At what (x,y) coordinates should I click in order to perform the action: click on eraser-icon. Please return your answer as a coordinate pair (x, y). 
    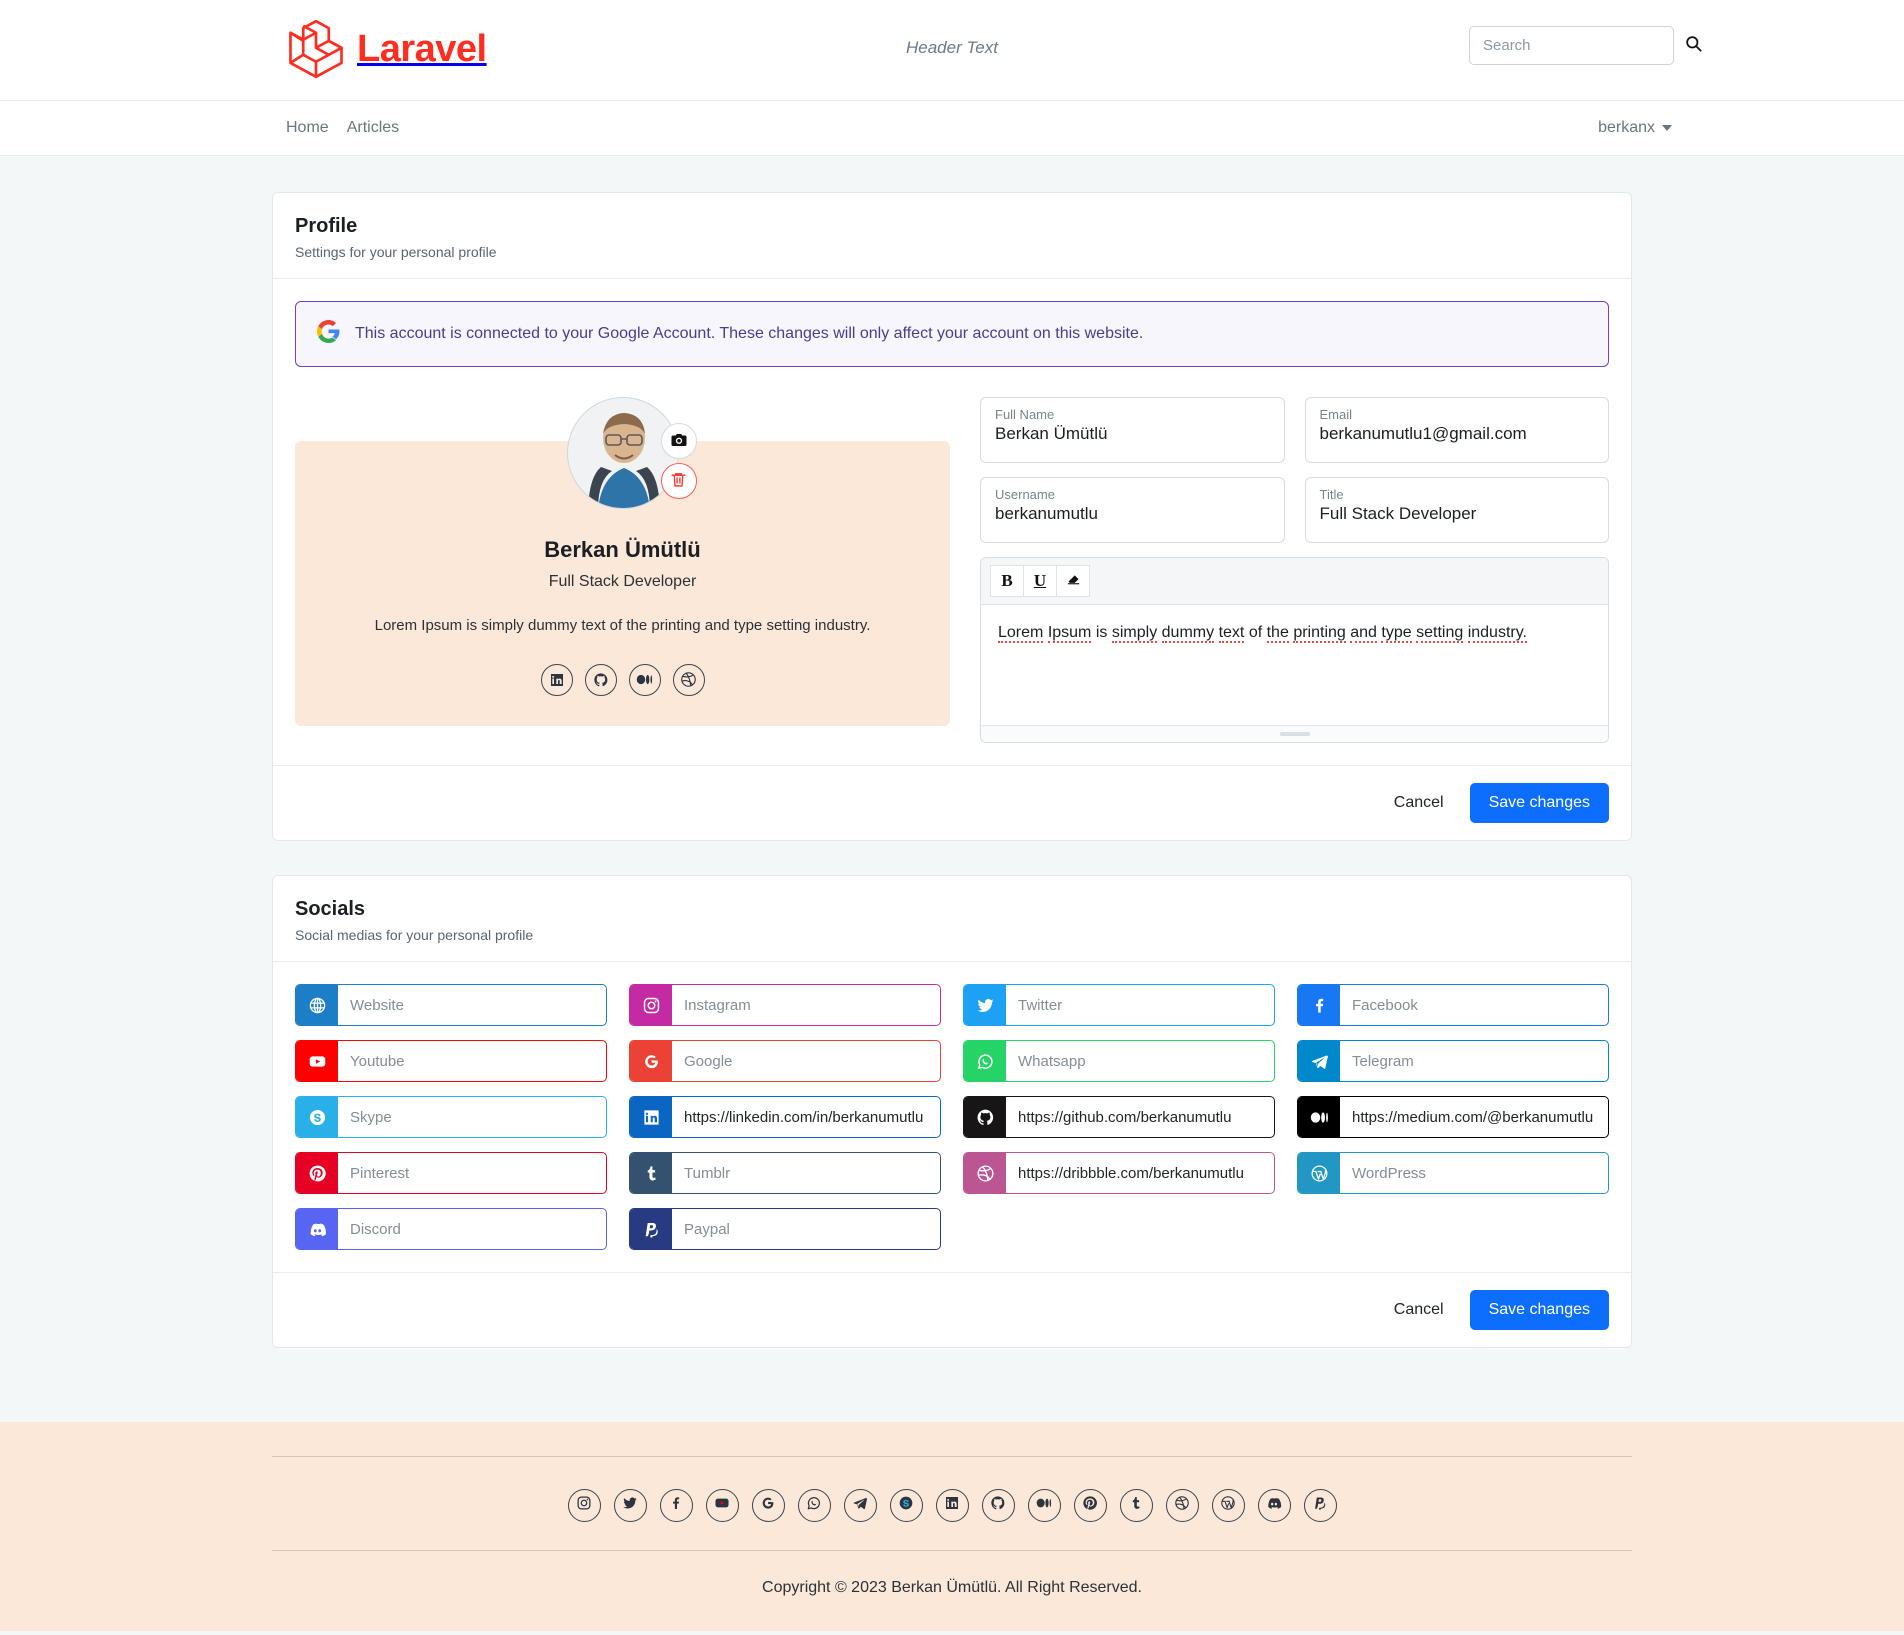
    Looking at the image, I should click on (1073, 581).